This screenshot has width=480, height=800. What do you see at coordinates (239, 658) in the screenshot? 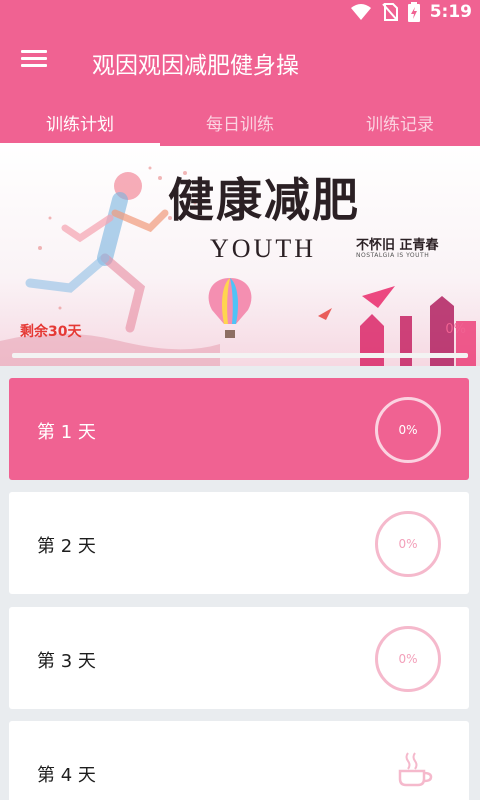
I see `day-card-3: 第 3 天 0%` at bounding box center [239, 658].